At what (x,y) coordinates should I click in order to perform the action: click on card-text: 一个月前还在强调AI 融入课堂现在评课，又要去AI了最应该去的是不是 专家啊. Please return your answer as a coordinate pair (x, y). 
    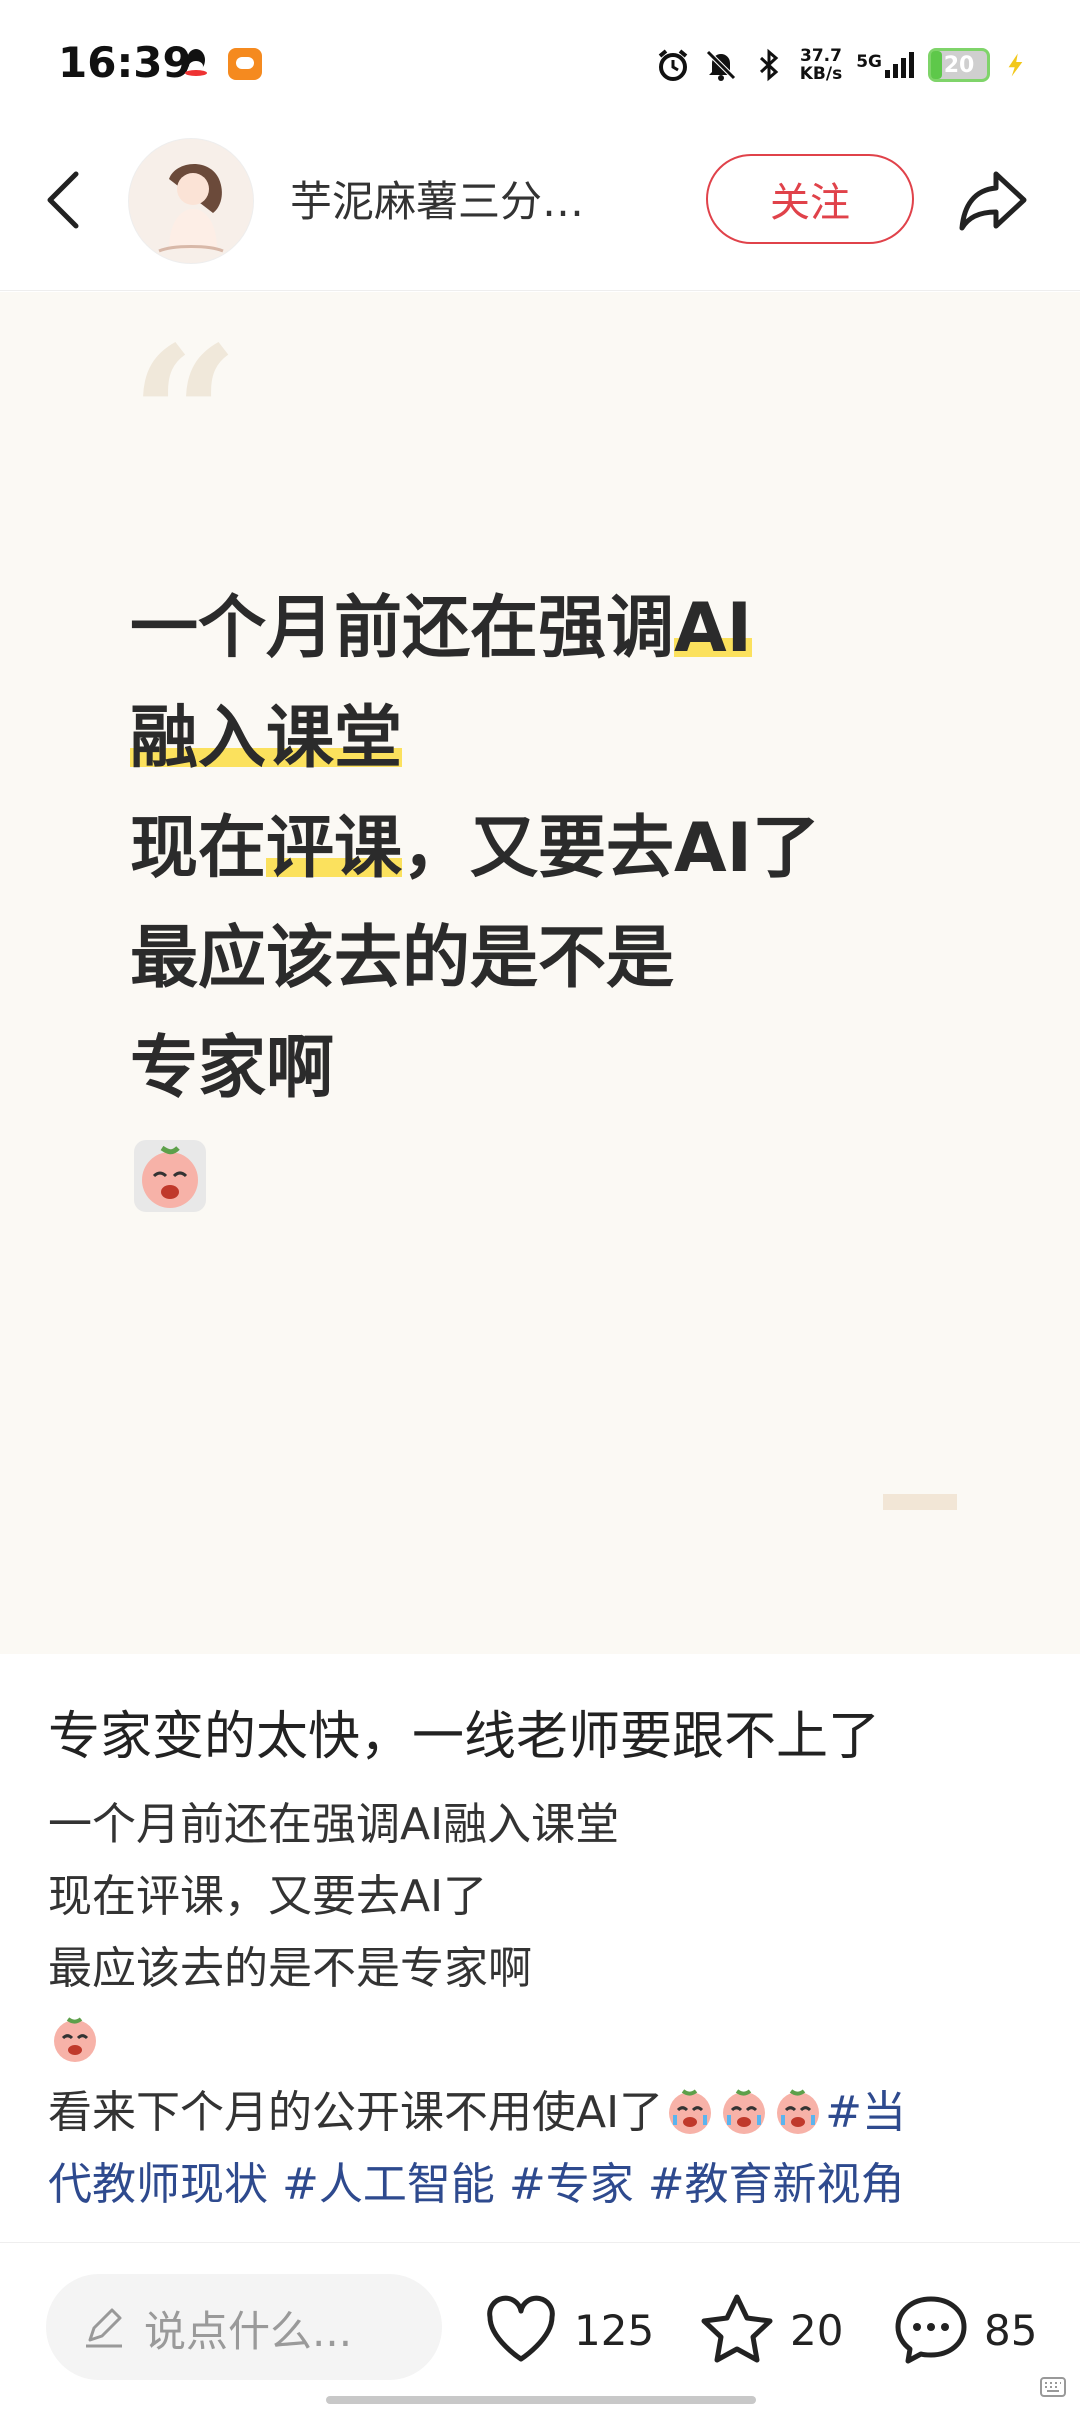
    Looking at the image, I should click on (475, 849).